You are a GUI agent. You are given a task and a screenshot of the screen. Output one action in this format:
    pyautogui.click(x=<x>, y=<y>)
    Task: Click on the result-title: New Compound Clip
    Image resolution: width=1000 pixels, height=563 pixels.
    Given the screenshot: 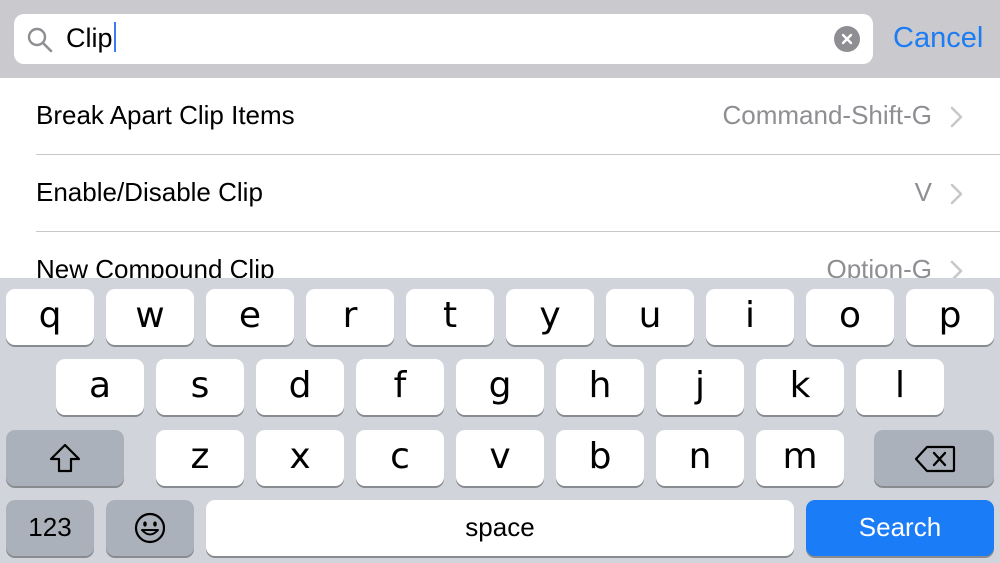 What is the action you would take?
    pyautogui.click(x=155, y=266)
    